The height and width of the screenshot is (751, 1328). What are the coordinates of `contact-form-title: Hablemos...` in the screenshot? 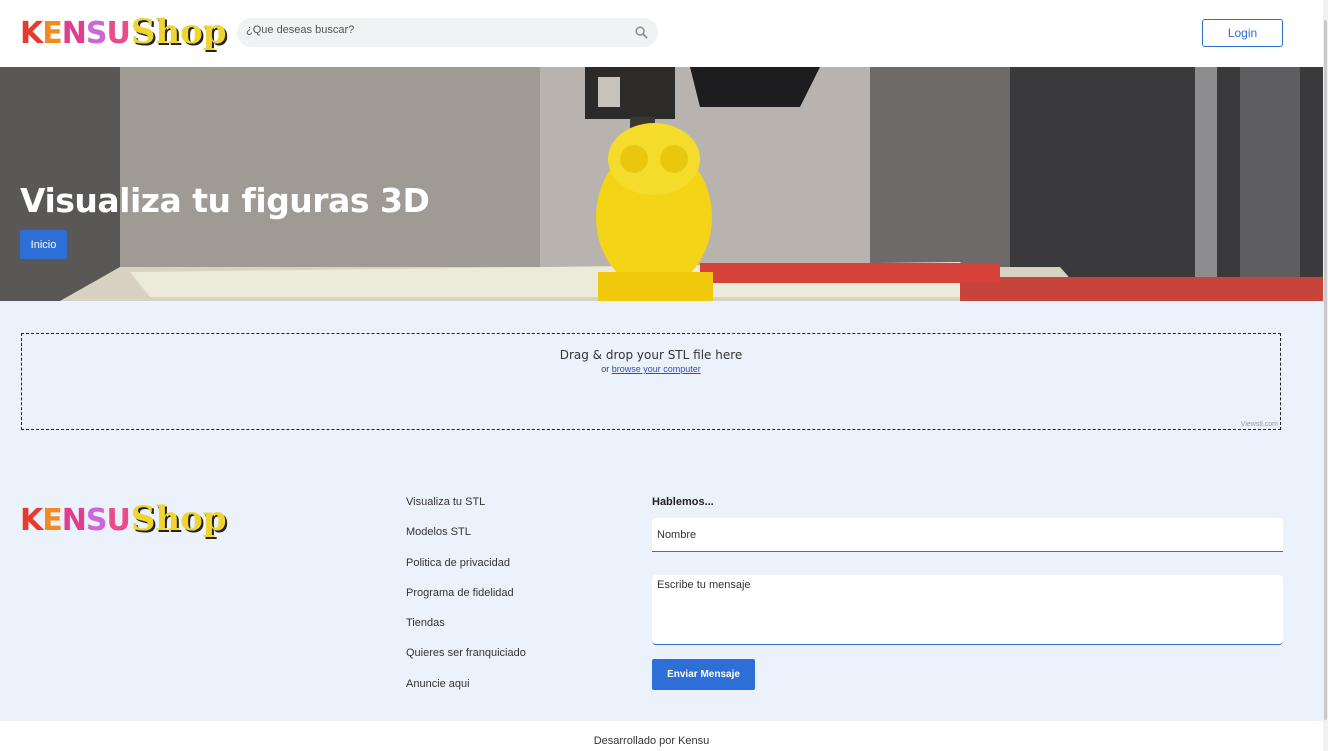 It's located at (683, 502).